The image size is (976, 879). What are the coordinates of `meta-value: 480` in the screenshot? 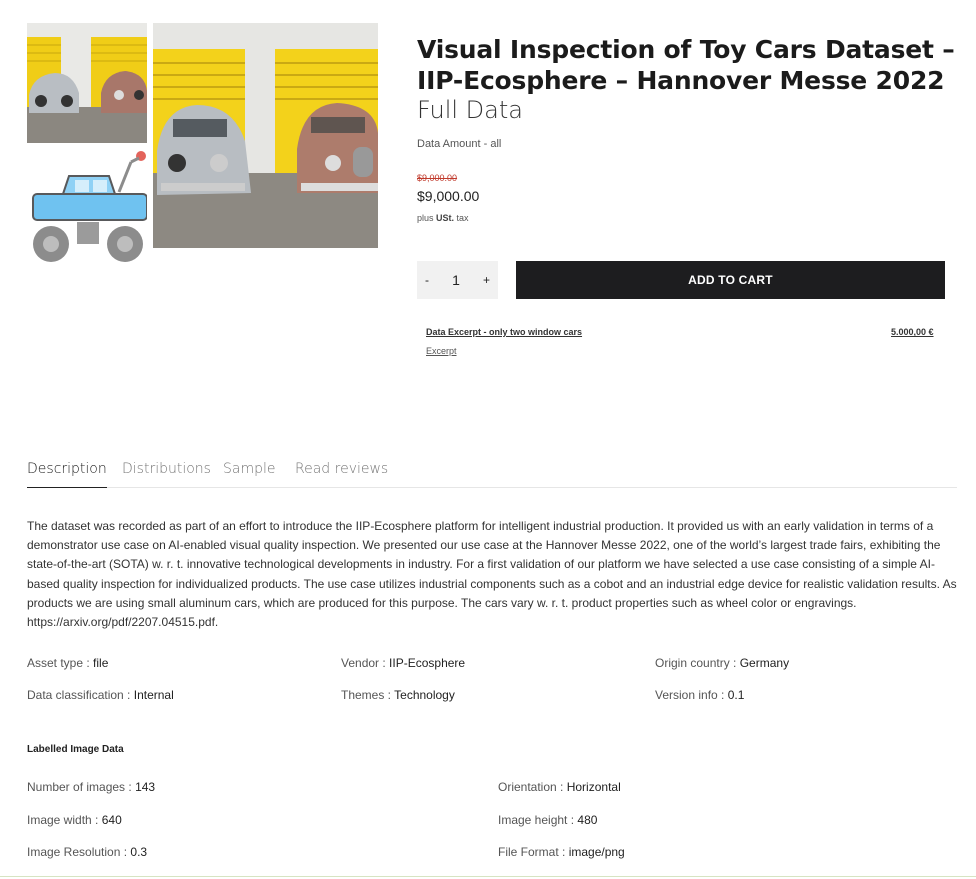 It's located at (587, 820).